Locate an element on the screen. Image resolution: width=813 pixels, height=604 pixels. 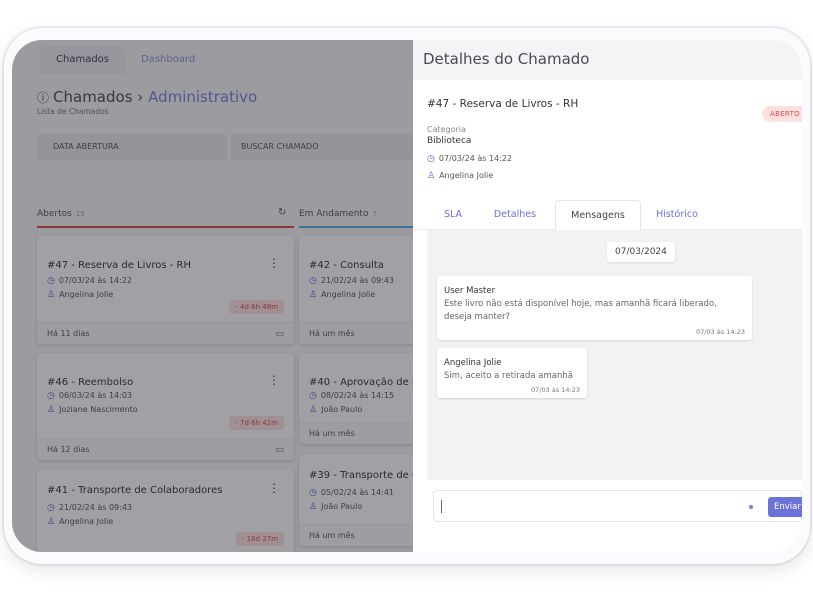
message-author: Angelina Jolie is located at coordinates (473, 363).